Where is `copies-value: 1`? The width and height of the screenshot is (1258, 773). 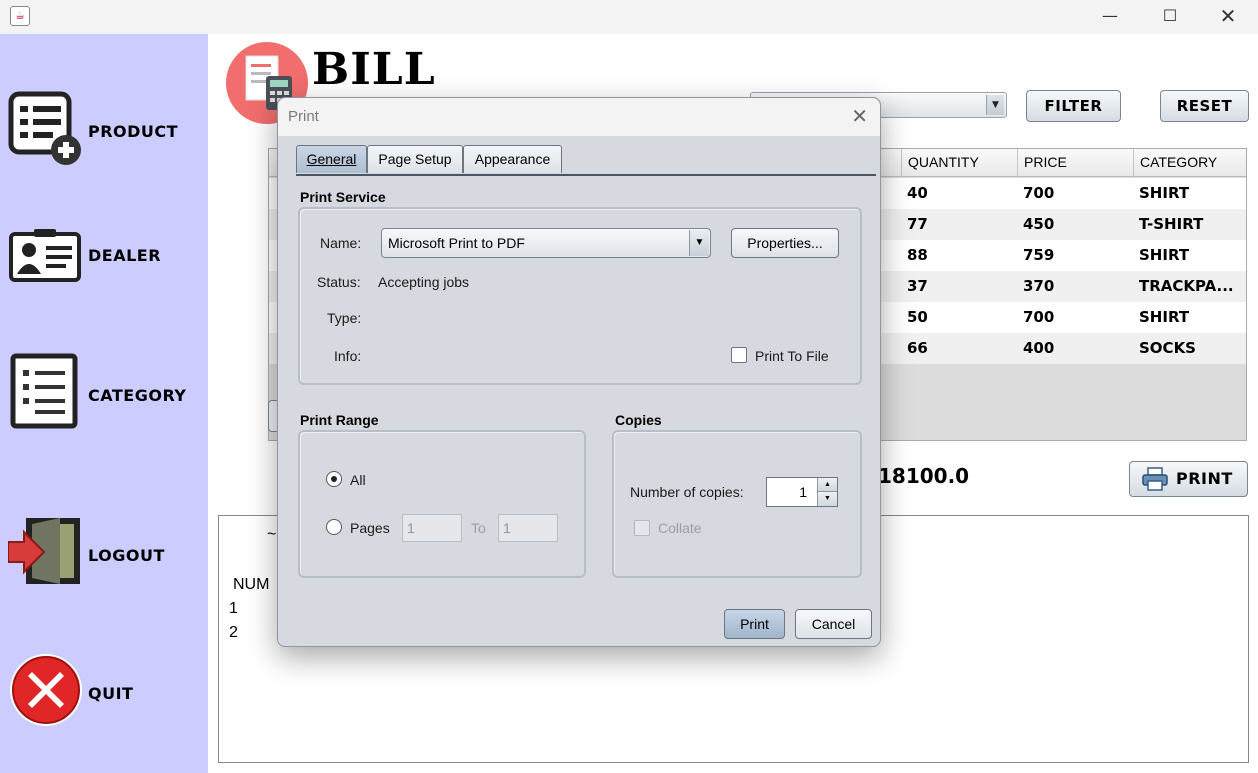
copies-value: 1 is located at coordinates (803, 492).